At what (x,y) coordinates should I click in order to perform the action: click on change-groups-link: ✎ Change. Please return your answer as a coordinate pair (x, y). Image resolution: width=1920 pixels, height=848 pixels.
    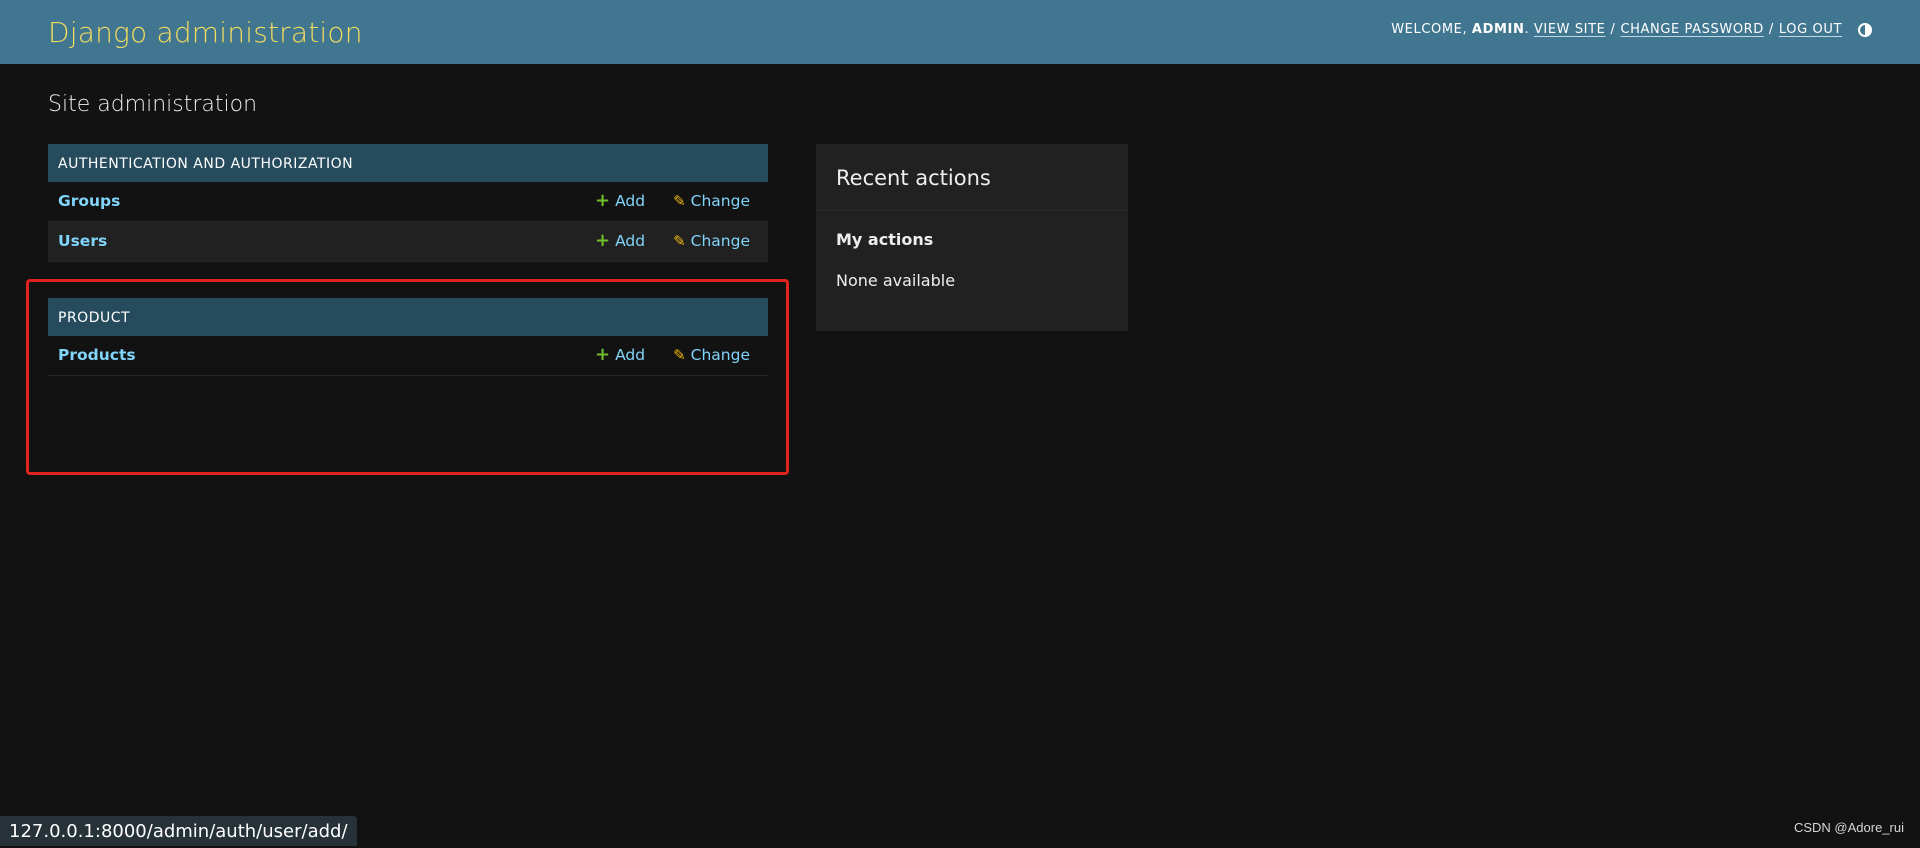
    Looking at the image, I should click on (711, 201).